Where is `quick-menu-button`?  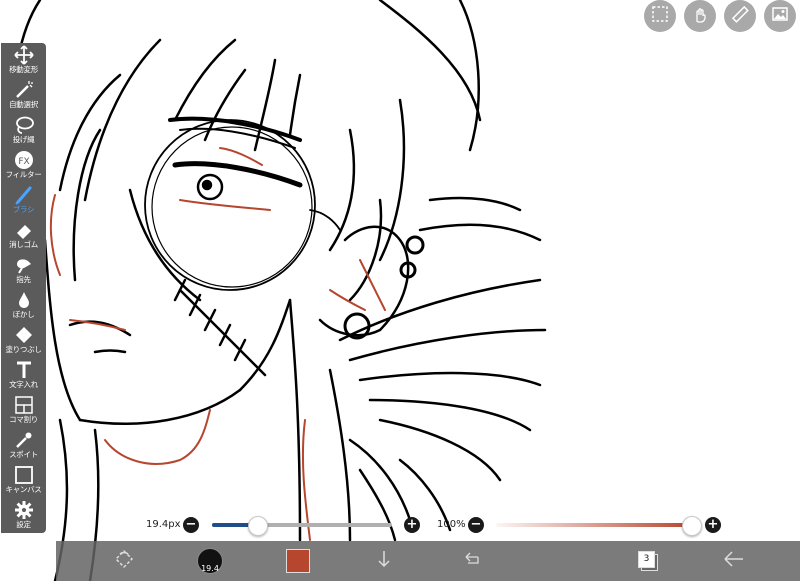
quick-menu-button is located at coordinates (124, 561).